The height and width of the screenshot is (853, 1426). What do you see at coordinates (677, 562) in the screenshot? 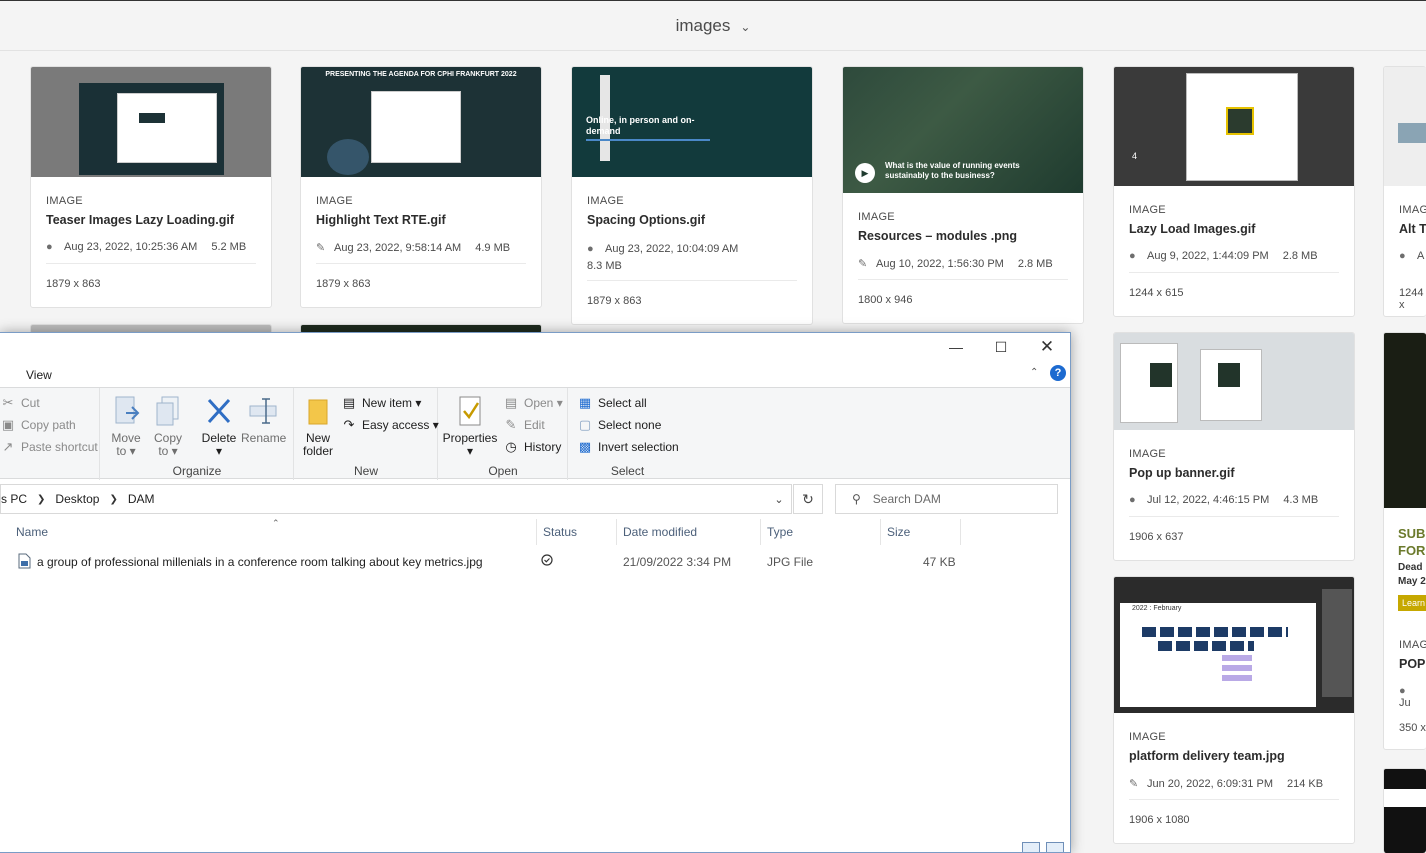
I see `file-date-modified: 21/09/2022 3:34 PM` at bounding box center [677, 562].